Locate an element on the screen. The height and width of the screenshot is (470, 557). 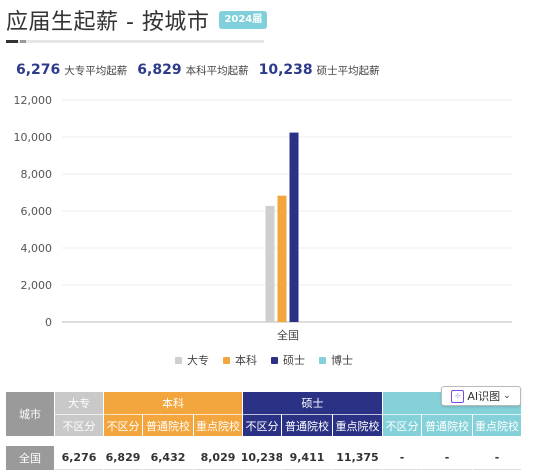
y-tick-label: 0 is located at coordinates (48, 322).